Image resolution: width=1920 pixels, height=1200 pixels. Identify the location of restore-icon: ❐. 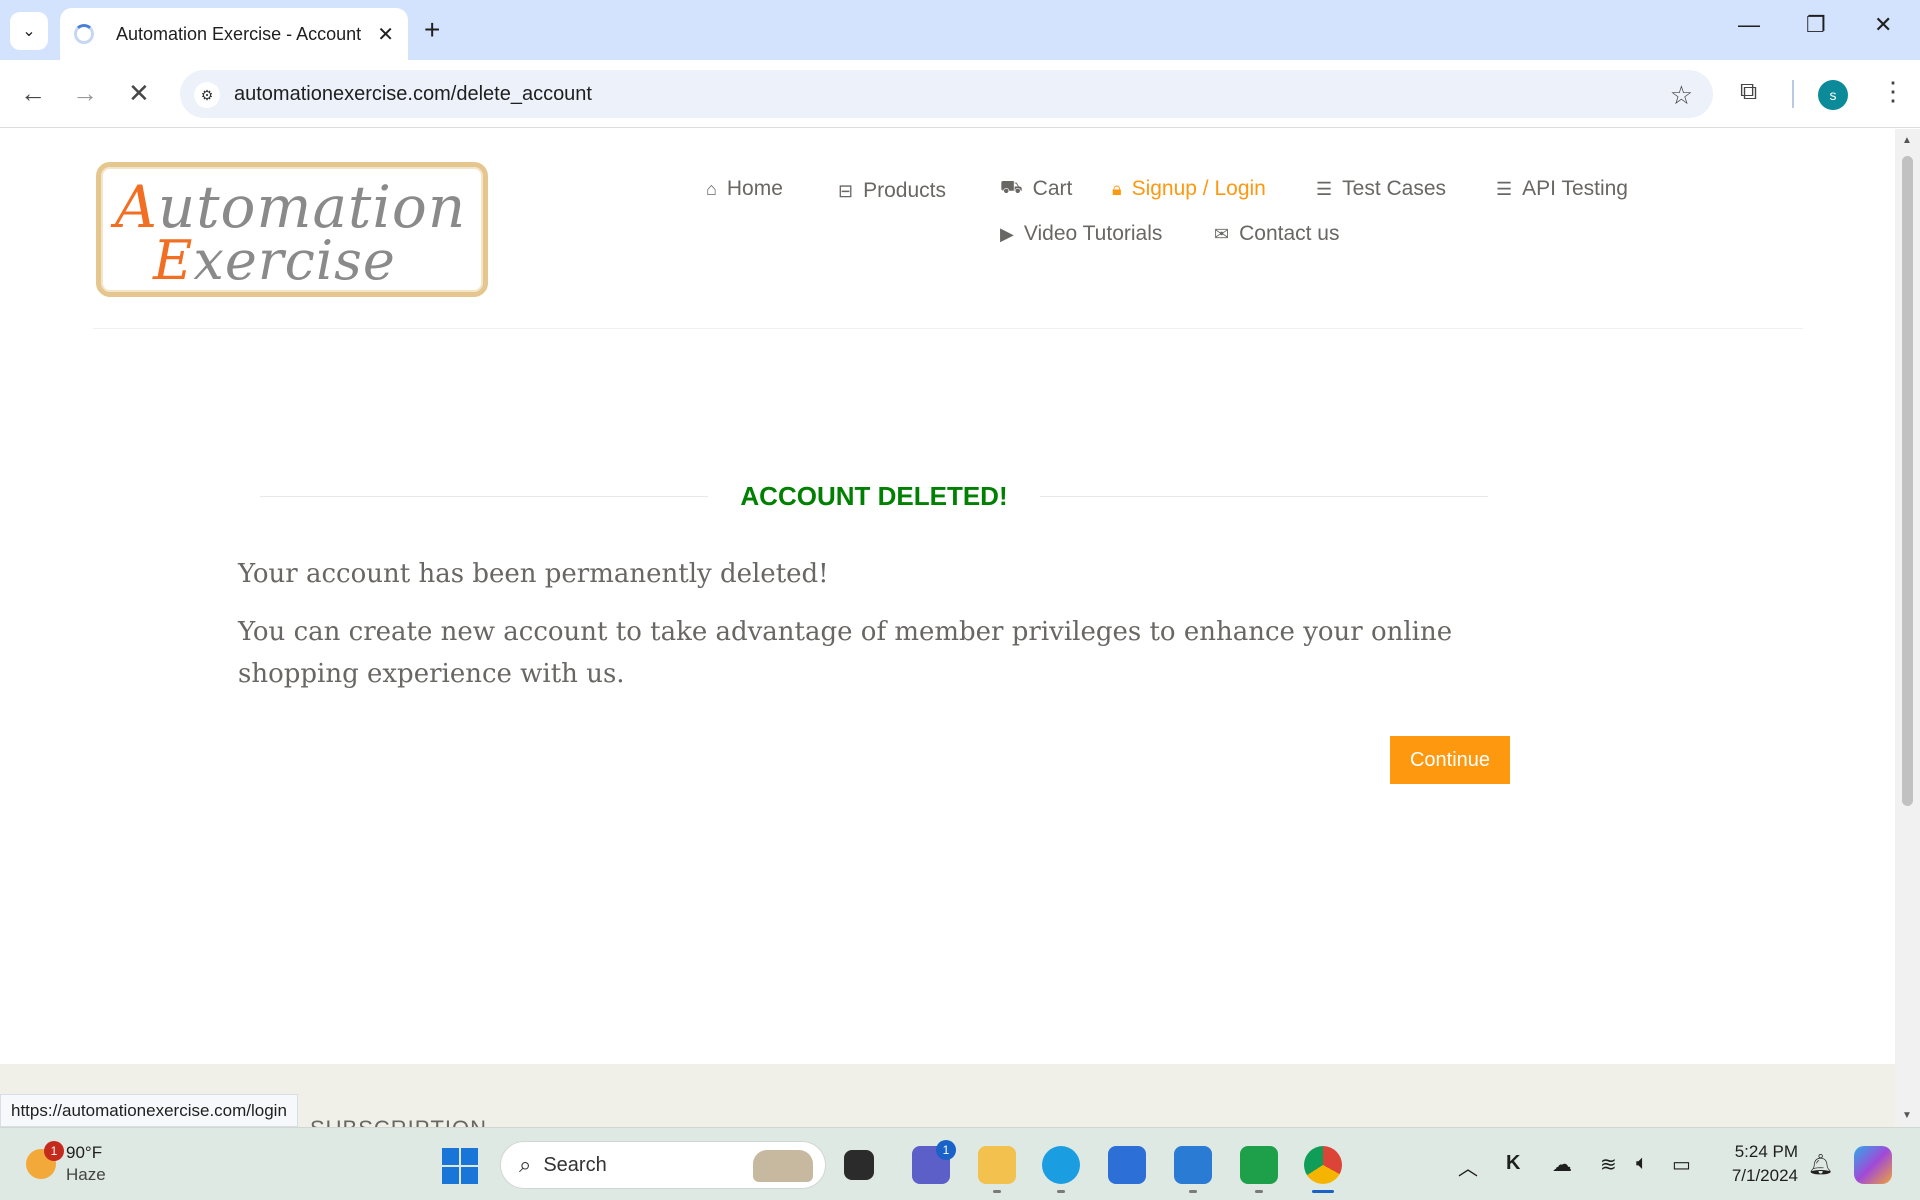
(1816, 25).